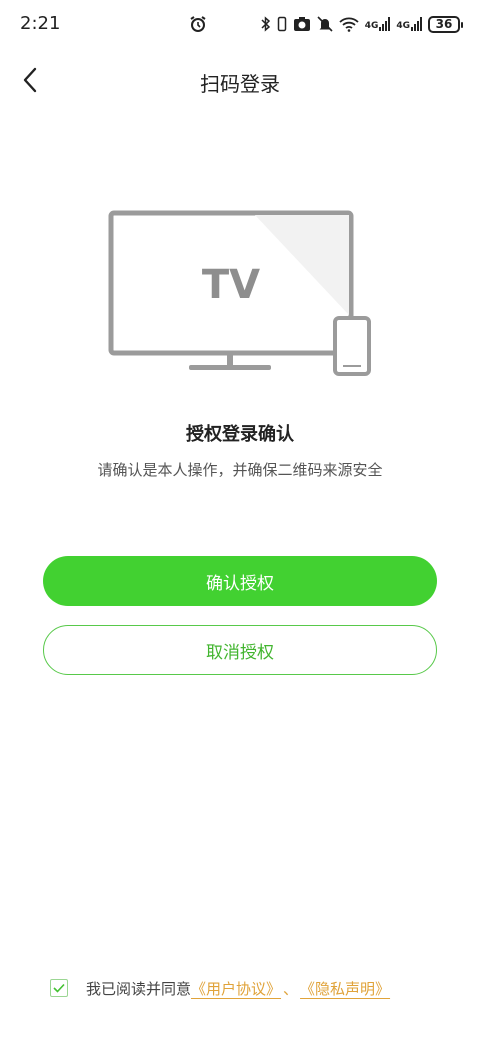 The height and width of the screenshot is (1058, 480). Describe the element at coordinates (240, 434) in the screenshot. I see `confirm-title: 授权登录确认` at that location.